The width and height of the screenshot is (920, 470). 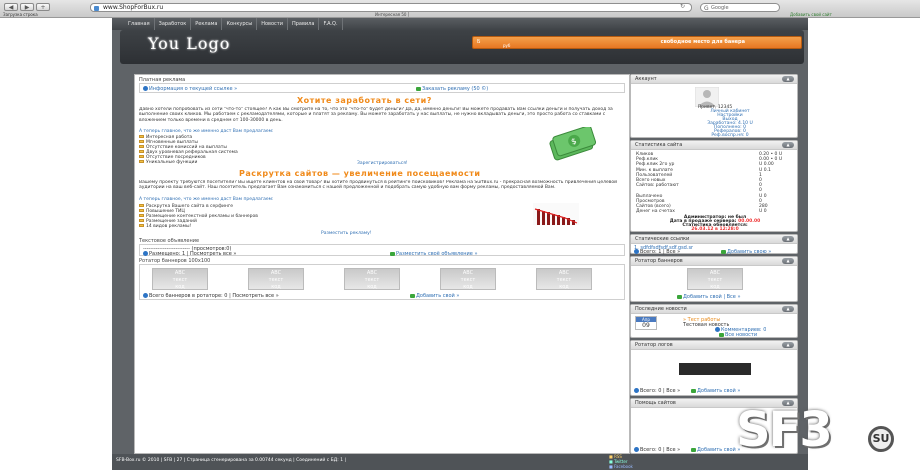 What do you see at coordinates (714, 145) in the screenshot?
I see `stats-header: Статистика сайта ▲` at bounding box center [714, 145].